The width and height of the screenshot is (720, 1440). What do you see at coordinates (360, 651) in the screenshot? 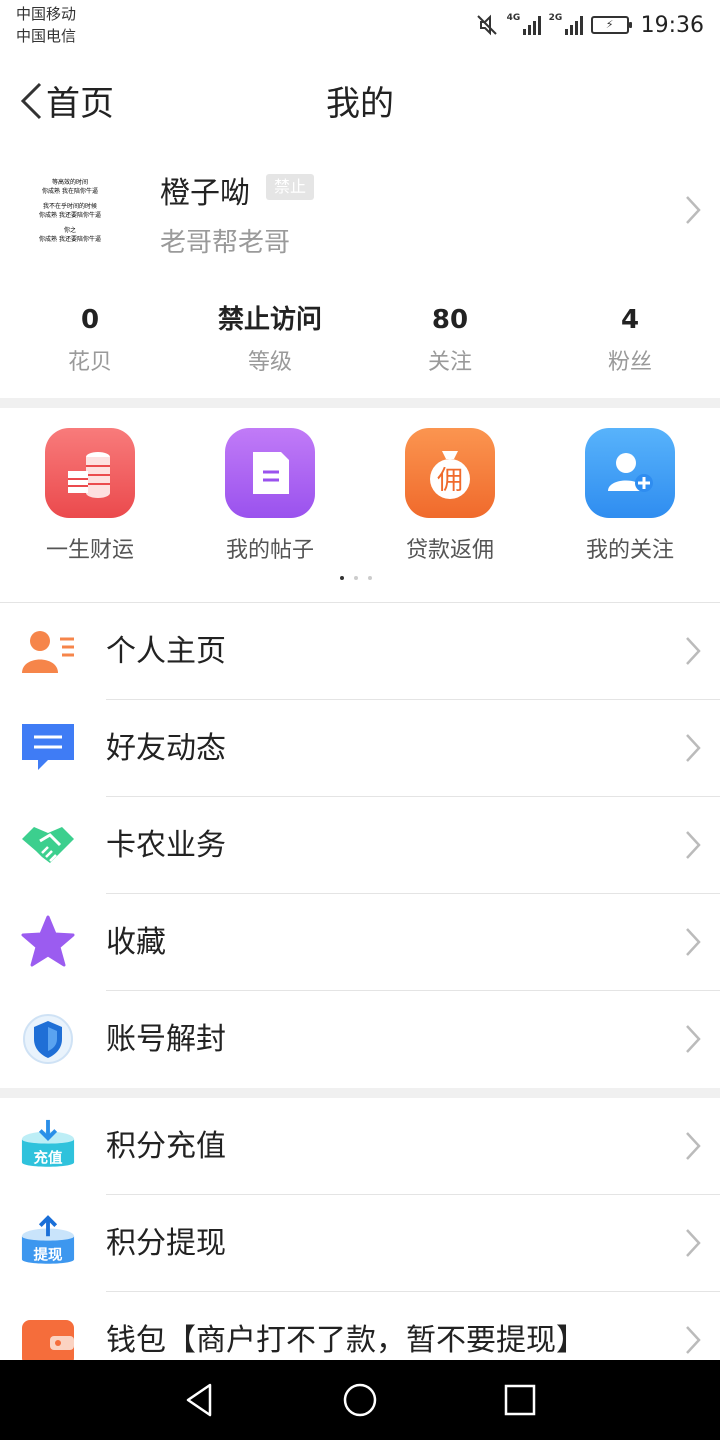
I see `menu-personal-homepage: 个人主页` at bounding box center [360, 651].